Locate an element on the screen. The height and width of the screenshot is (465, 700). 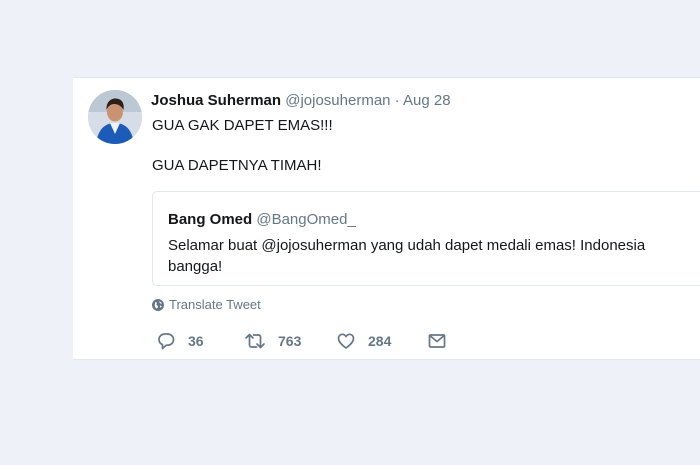
direct-message-button is located at coordinates (437, 341).